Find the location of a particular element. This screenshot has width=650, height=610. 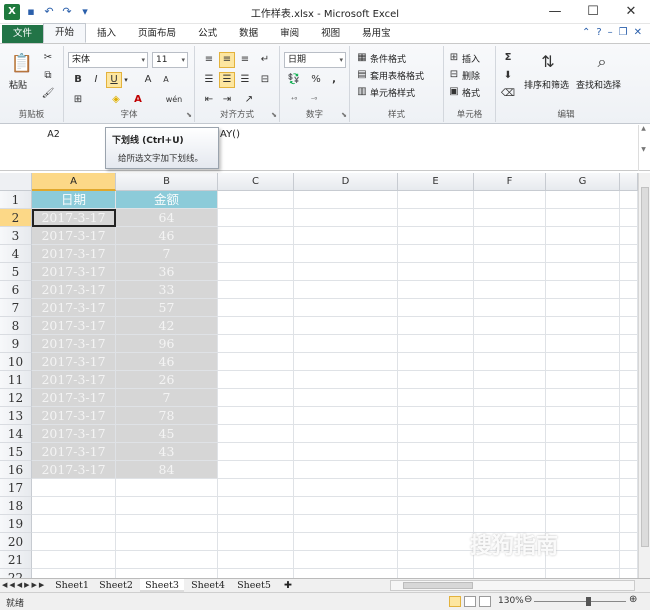

table-cell: 64 is located at coordinates (167, 218).